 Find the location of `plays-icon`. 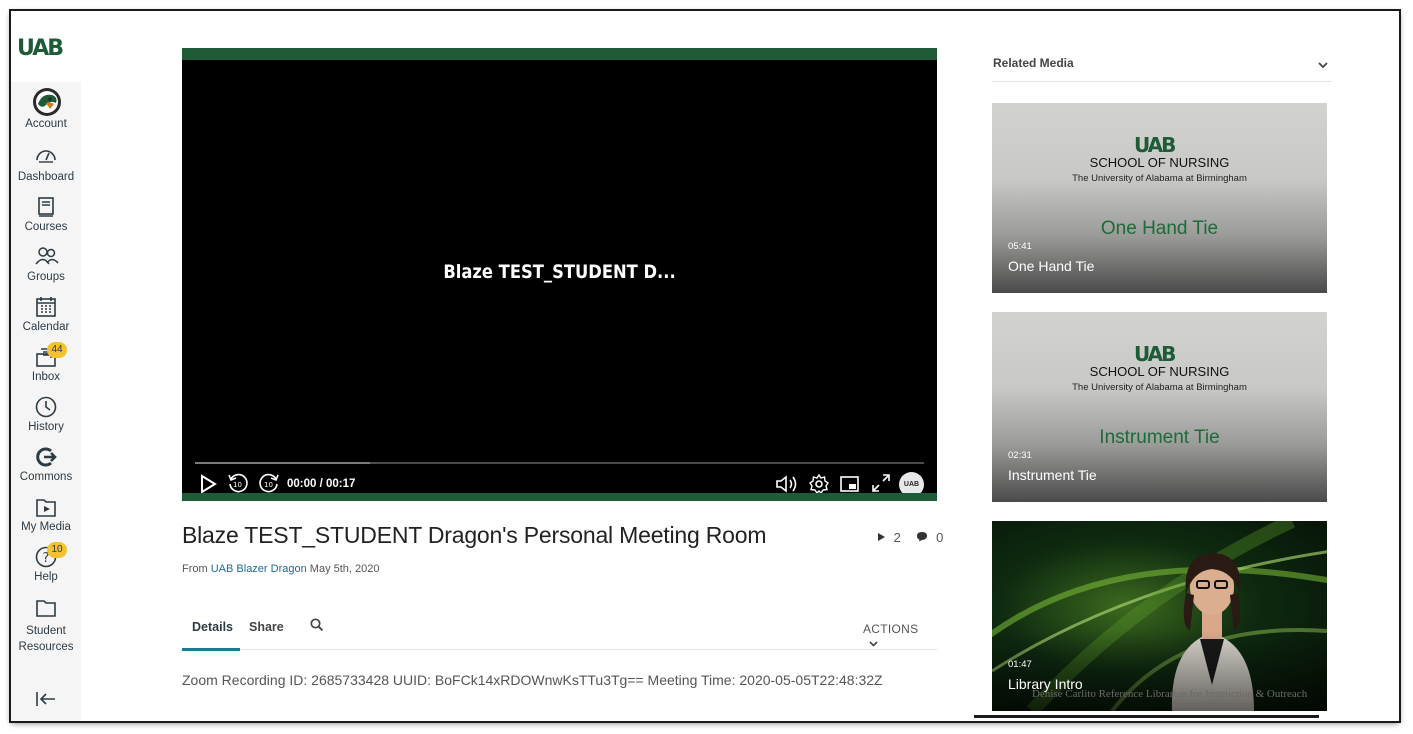

plays-icon is located at coordinates (881, 537).